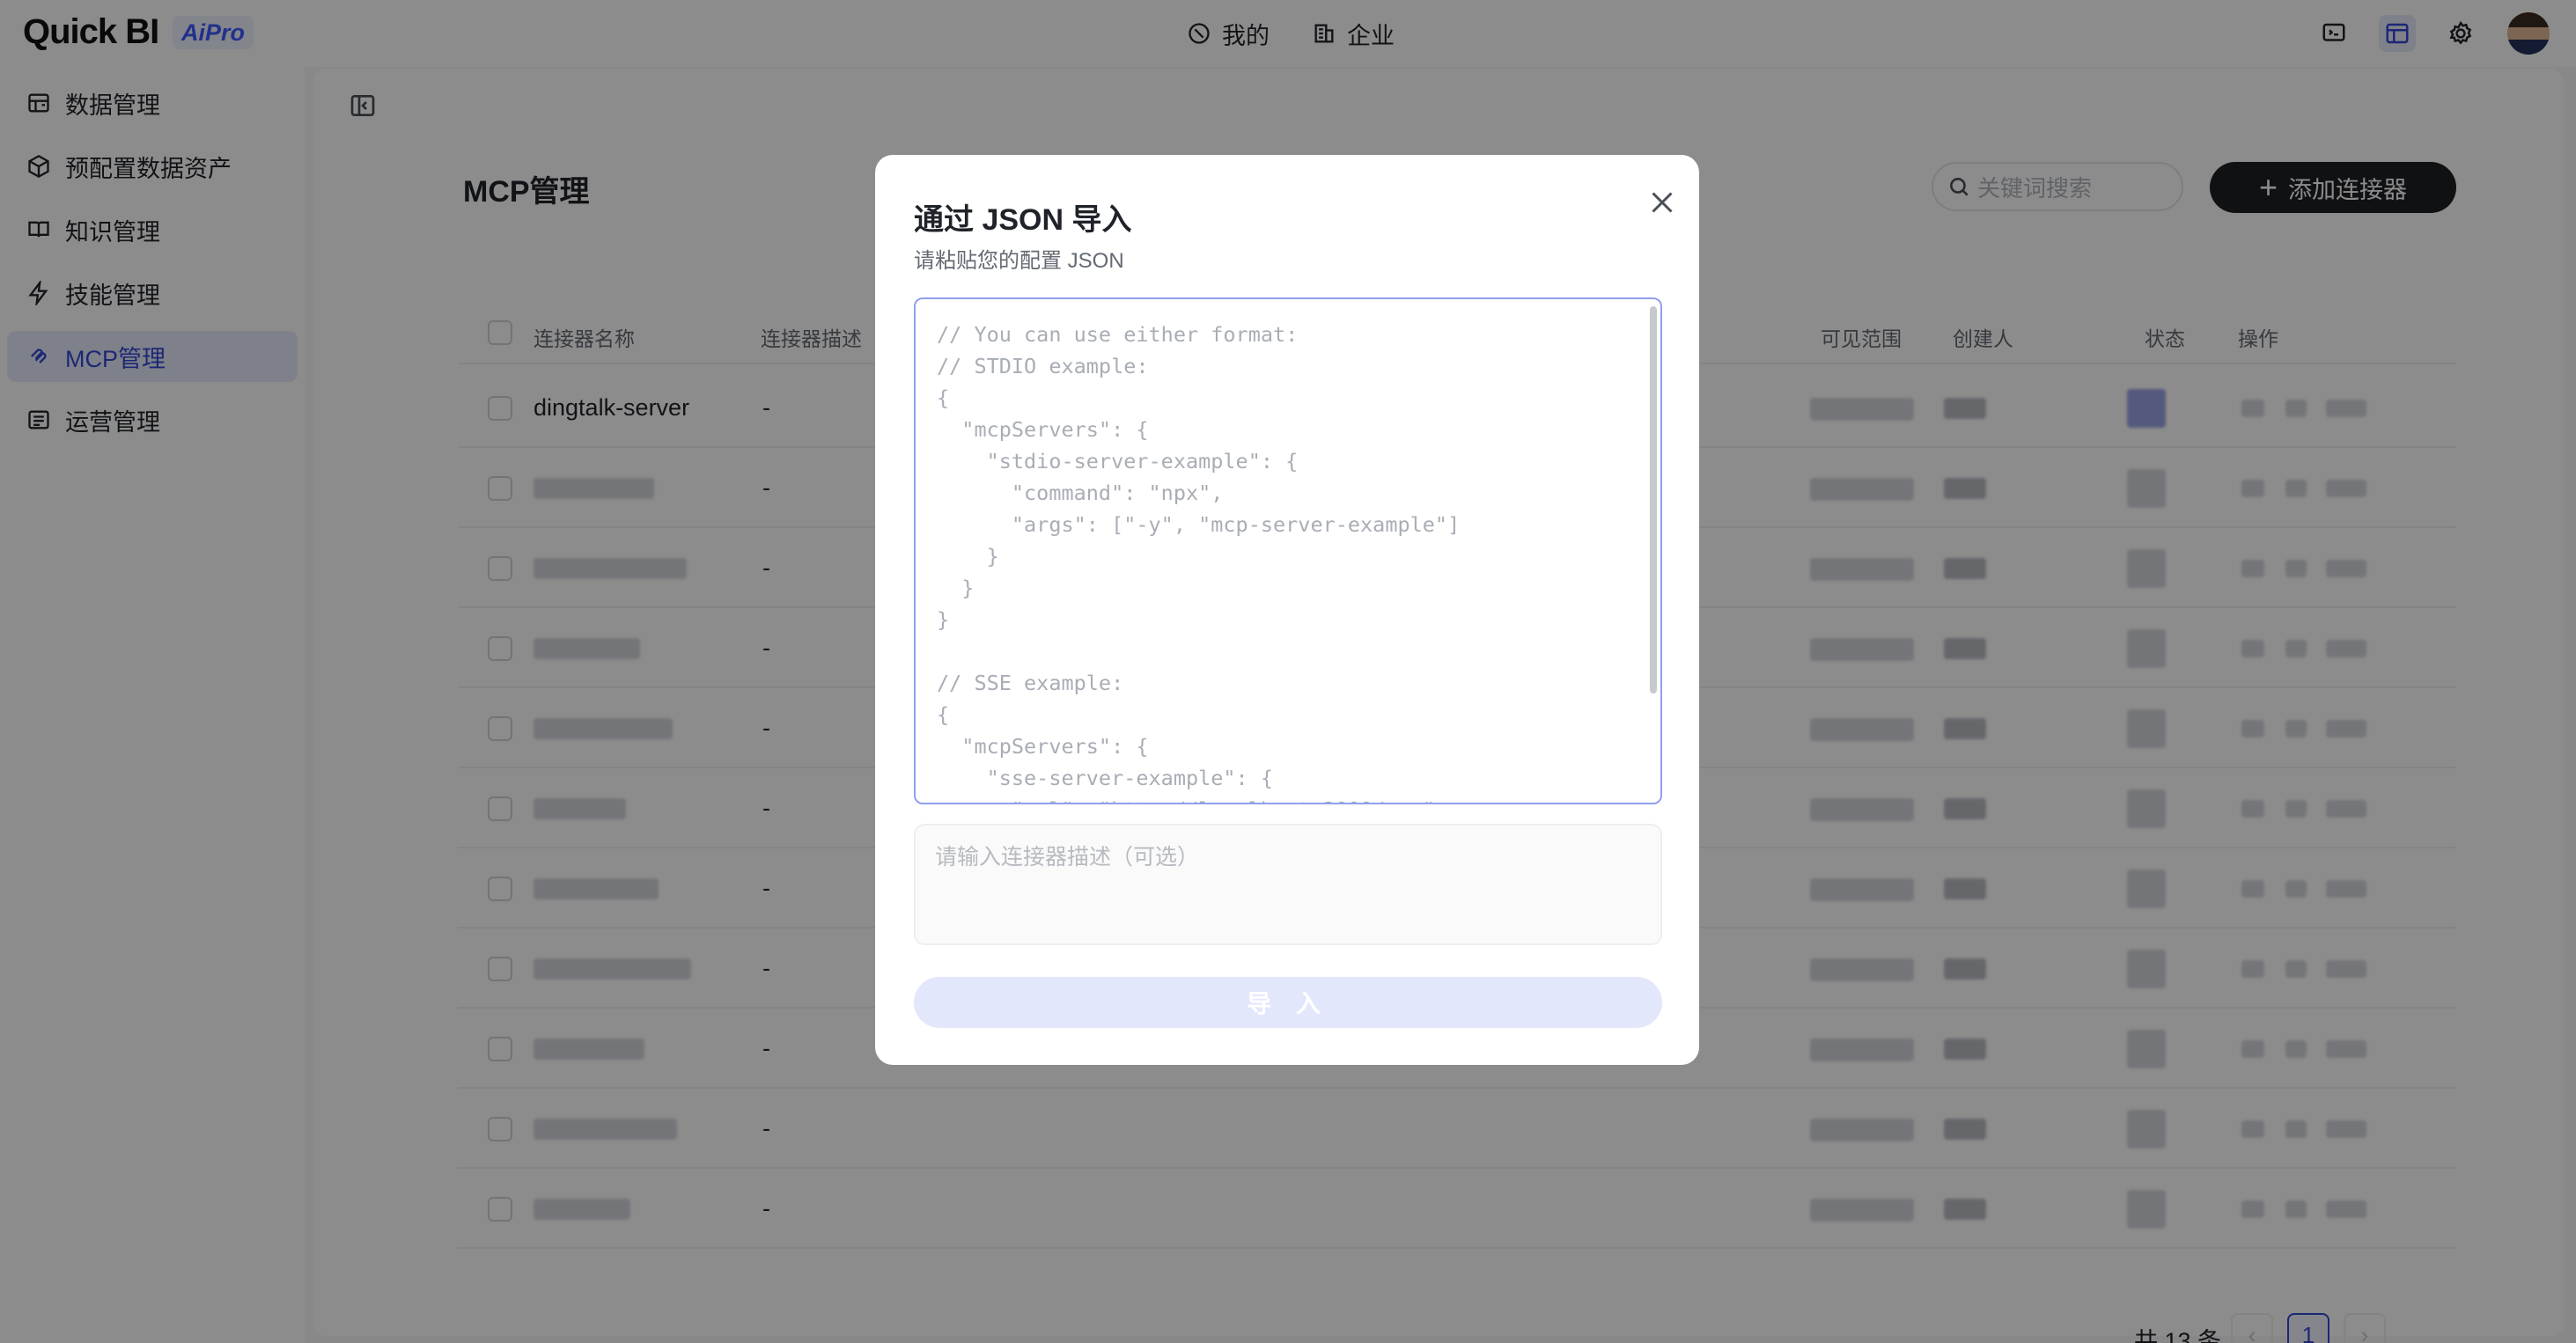 This screenshot has height=1343, width=2576. I want to click on import-button: 导 入, so click(1288, 1002).